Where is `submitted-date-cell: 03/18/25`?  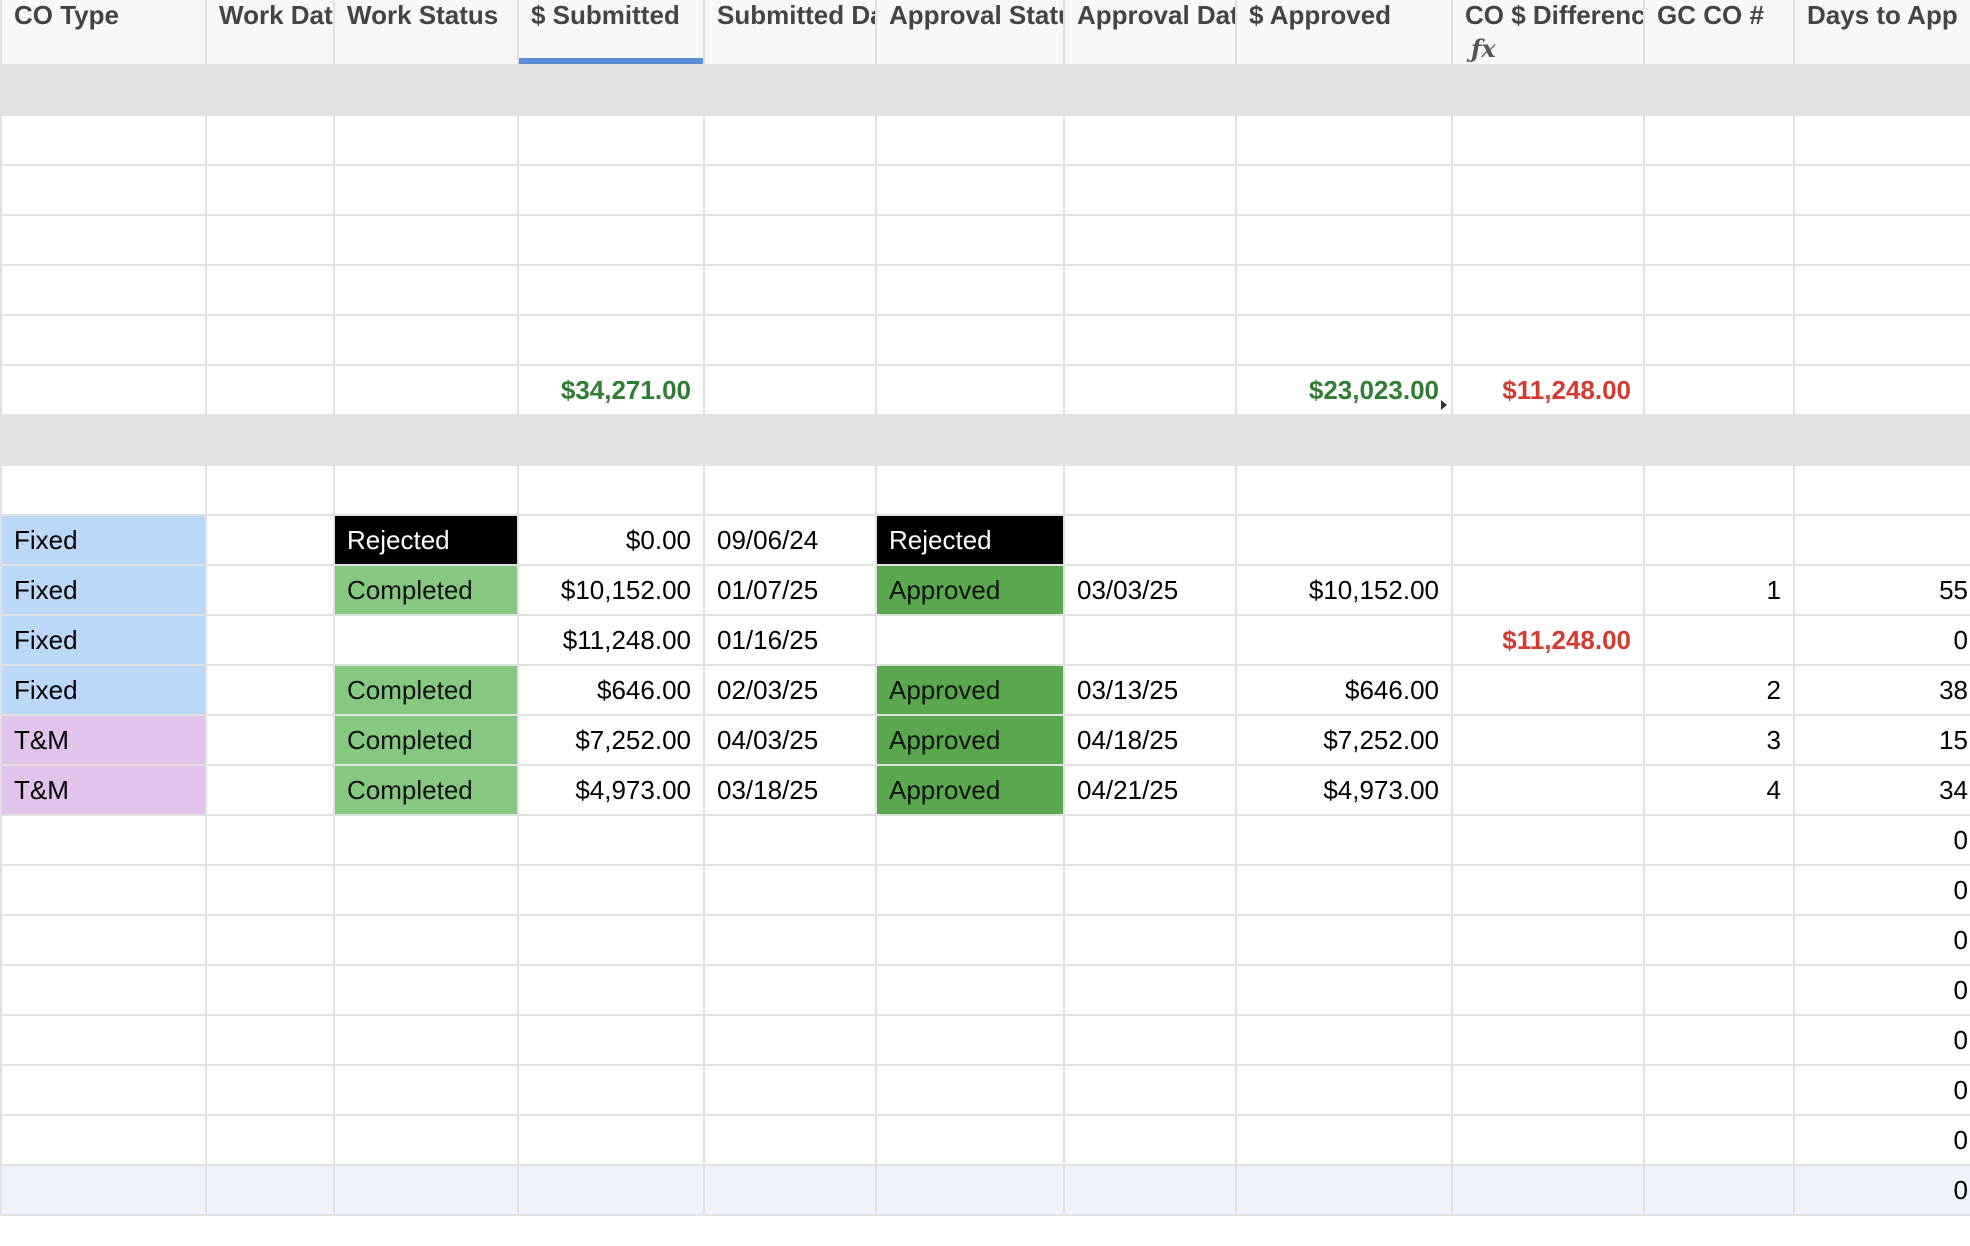
submitted-date-cell: 03/18/25 is located at coordinates (790, 790).